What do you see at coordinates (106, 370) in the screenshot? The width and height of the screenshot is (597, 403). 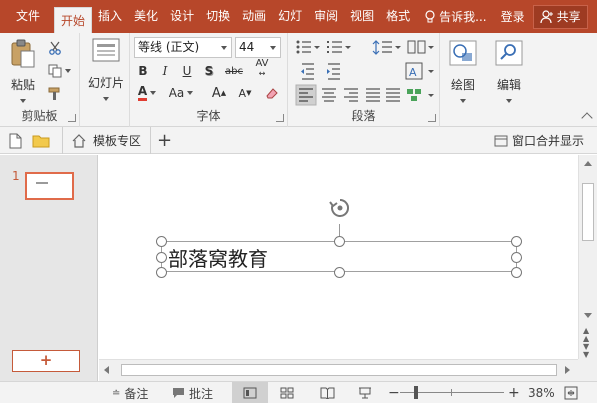 I see `scroll-left-arrow` at bounding box center [106, 370].